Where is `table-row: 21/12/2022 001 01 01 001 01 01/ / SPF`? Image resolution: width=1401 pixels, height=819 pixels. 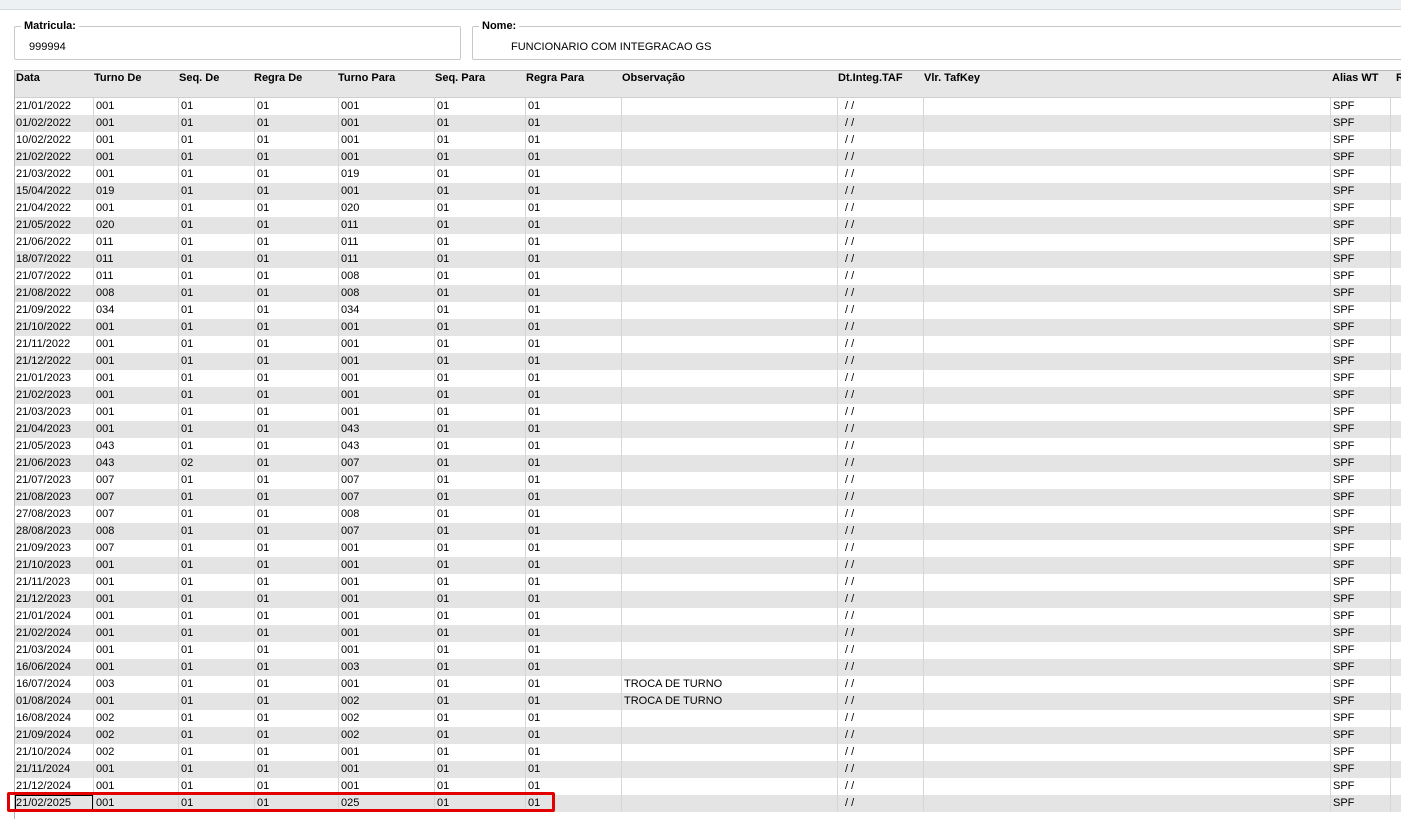
table-row: 21/12/2022 001 01 01 001 01 01/ / SPF is located at coordinates (708, 361).